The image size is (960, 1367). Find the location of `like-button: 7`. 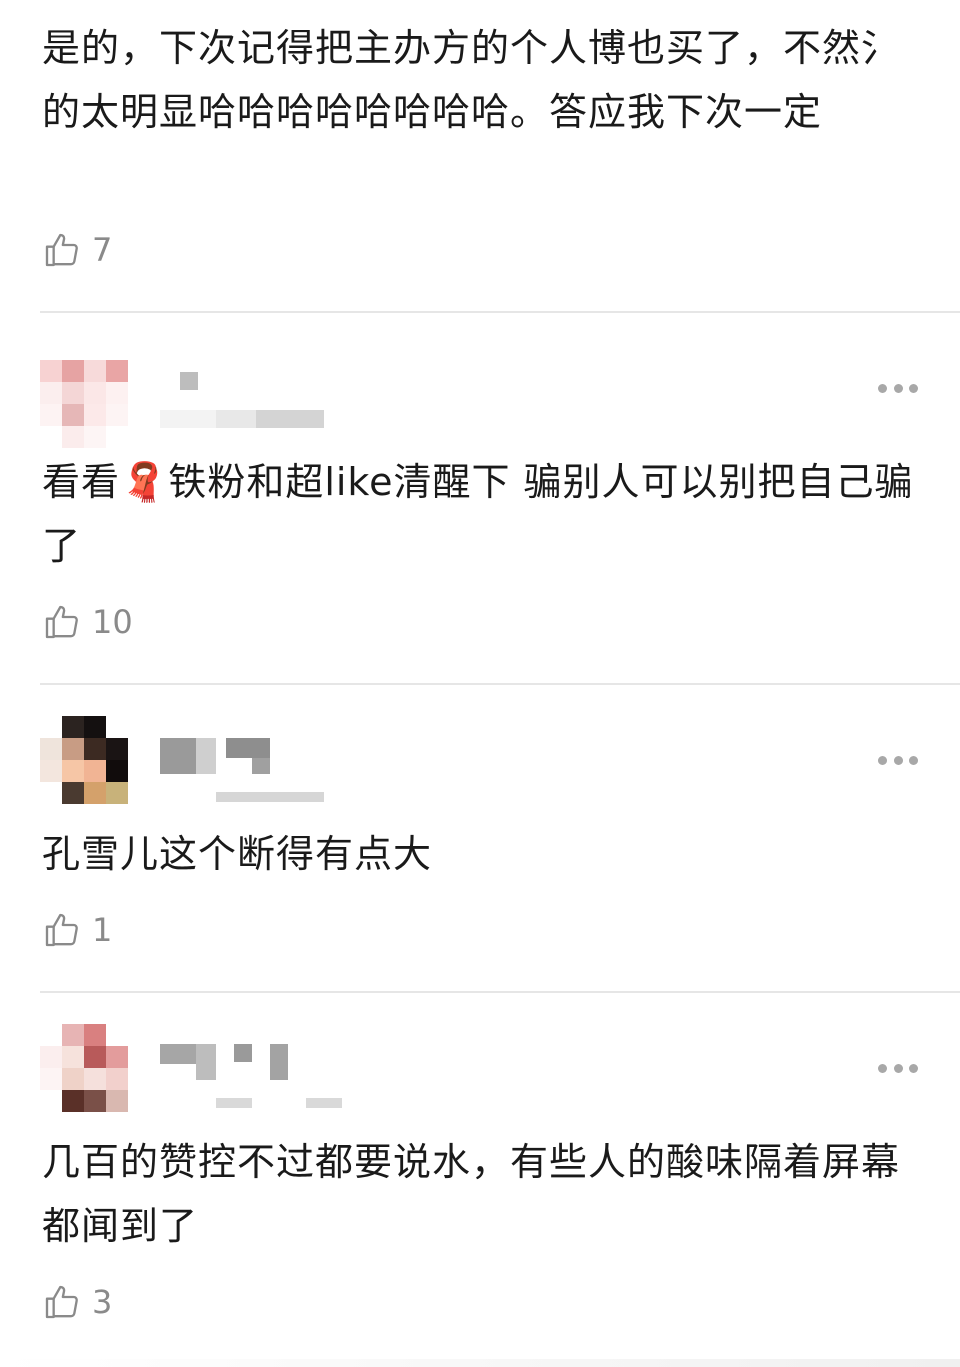

like-button: 7 is located at coordinates (77, 250).